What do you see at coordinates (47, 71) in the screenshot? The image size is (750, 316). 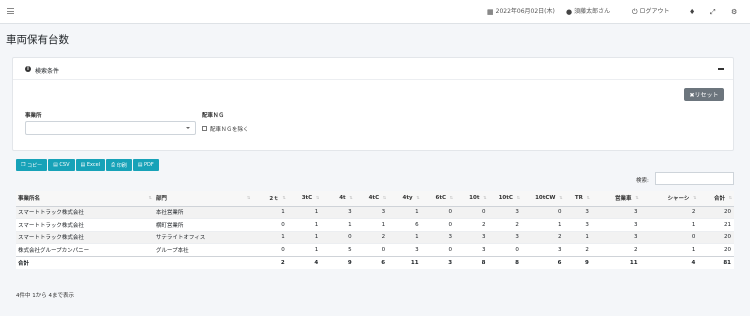 I see `card-title: 検索条件` at bounding box center [47, 71].